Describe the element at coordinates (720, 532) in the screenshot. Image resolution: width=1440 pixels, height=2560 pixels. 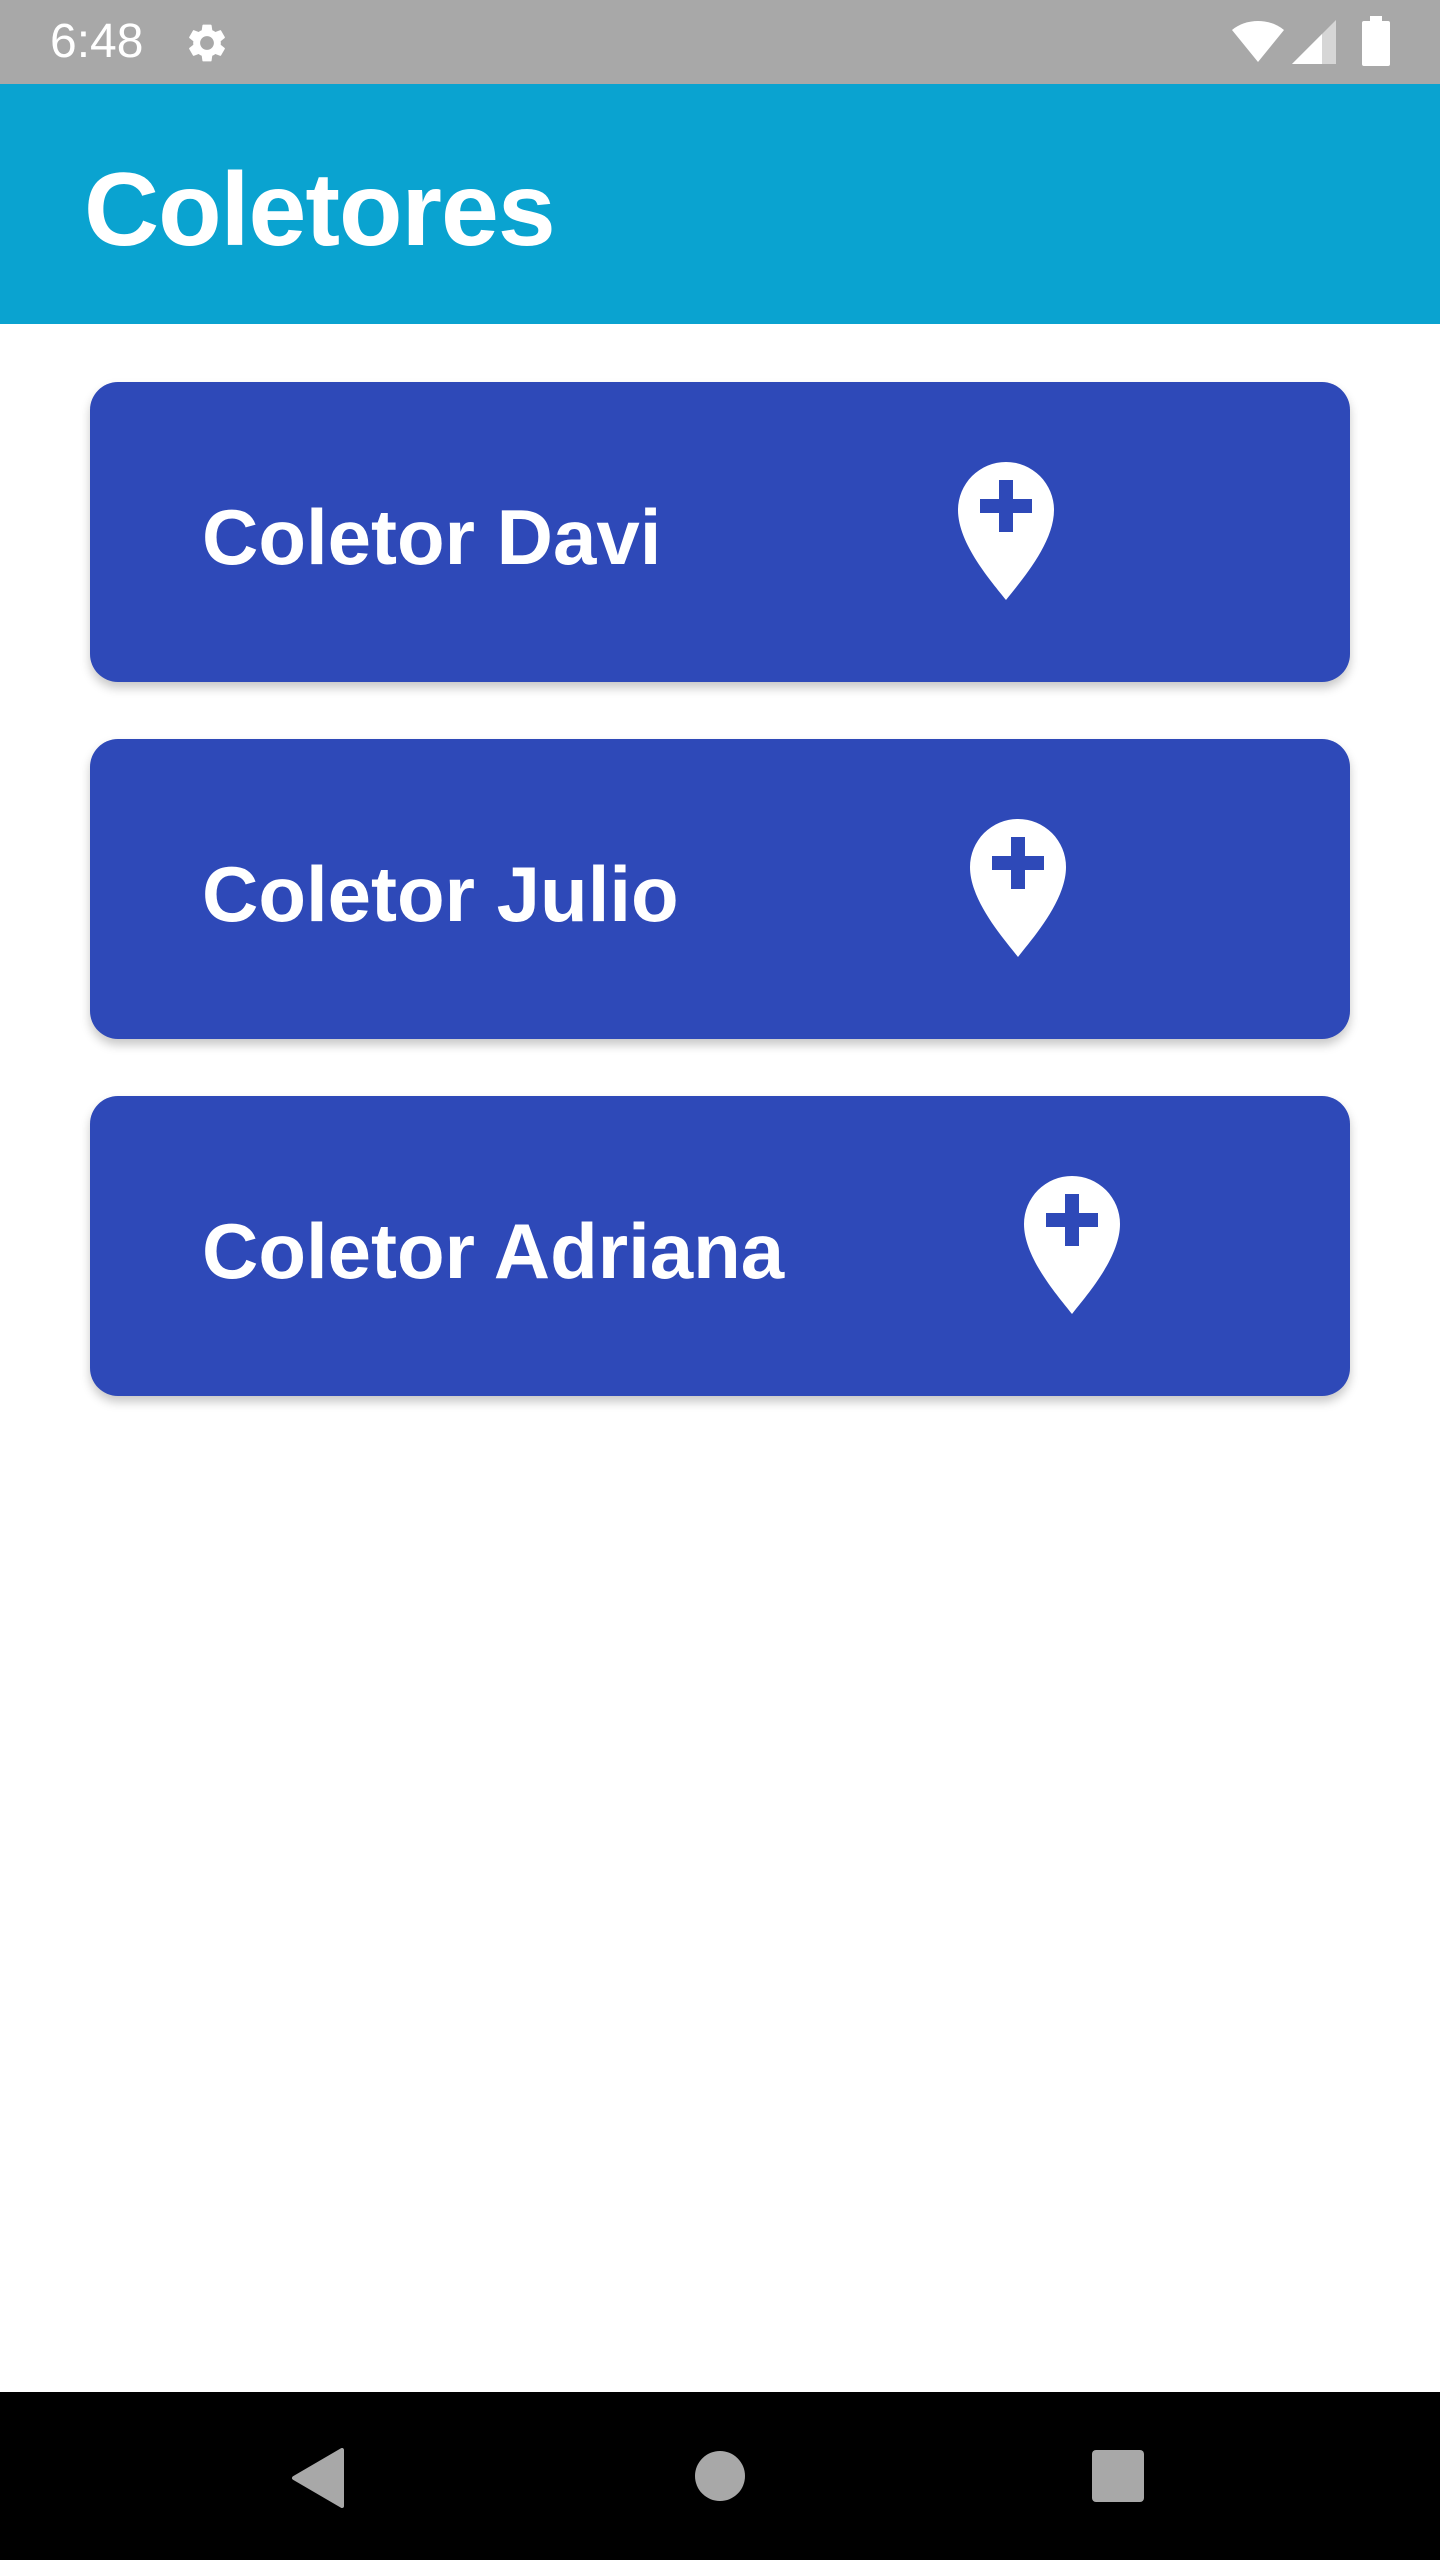
I see `collector-card-davi: Coletor Davi` at that location.